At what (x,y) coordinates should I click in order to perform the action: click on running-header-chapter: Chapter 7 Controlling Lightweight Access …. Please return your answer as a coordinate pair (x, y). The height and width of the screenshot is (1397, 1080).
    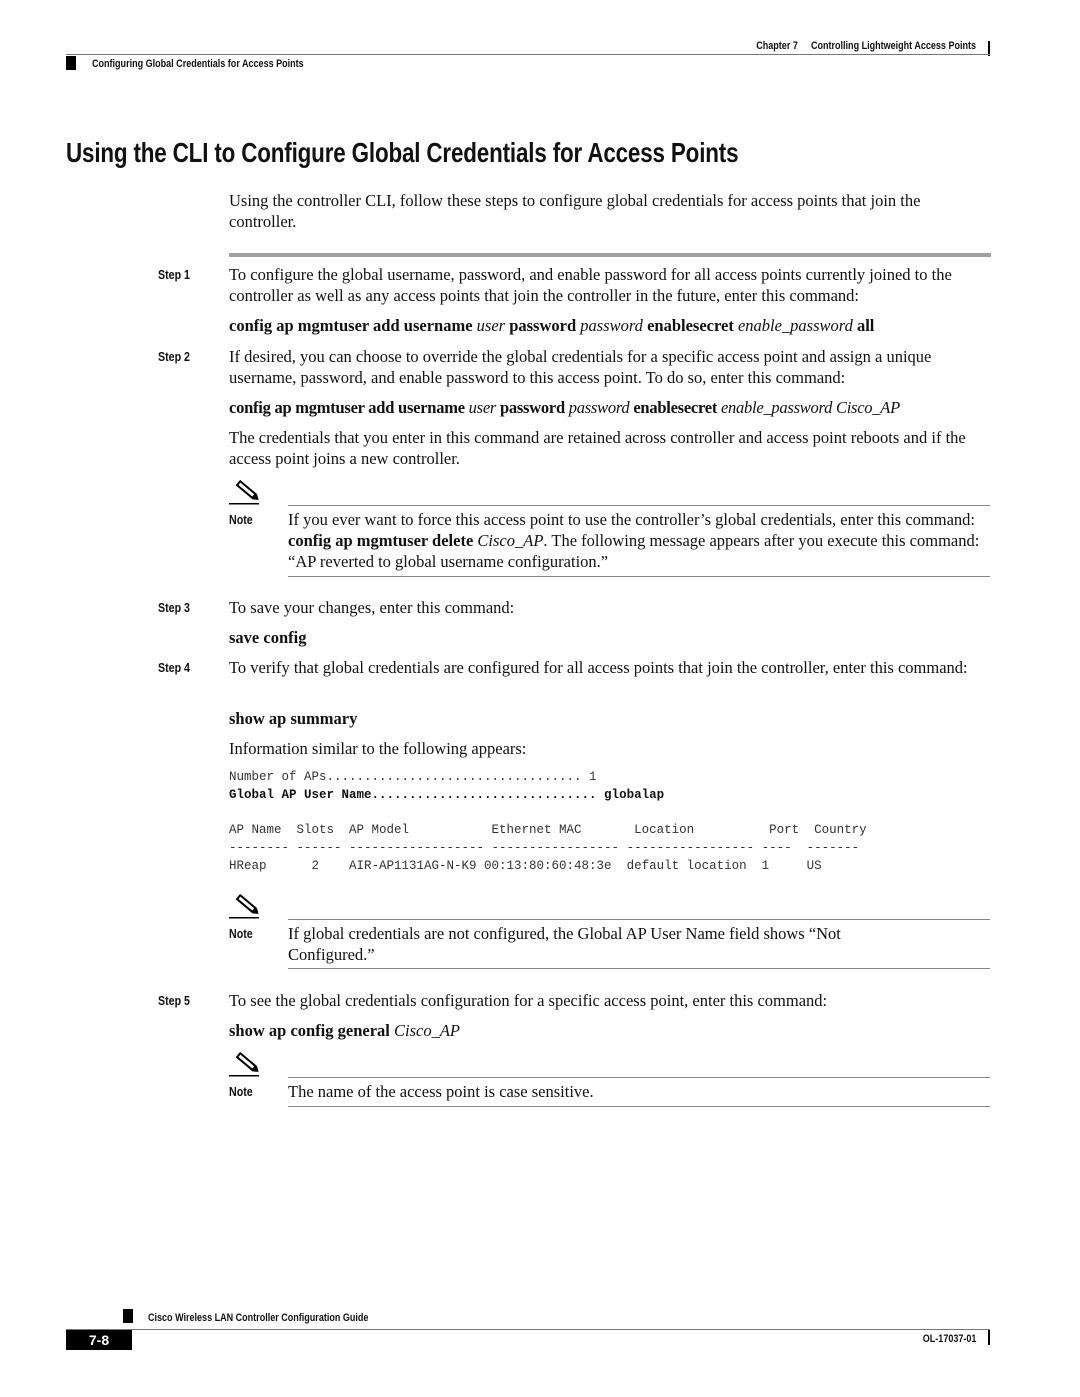
    Looking at the image, I should click on (866, 46).